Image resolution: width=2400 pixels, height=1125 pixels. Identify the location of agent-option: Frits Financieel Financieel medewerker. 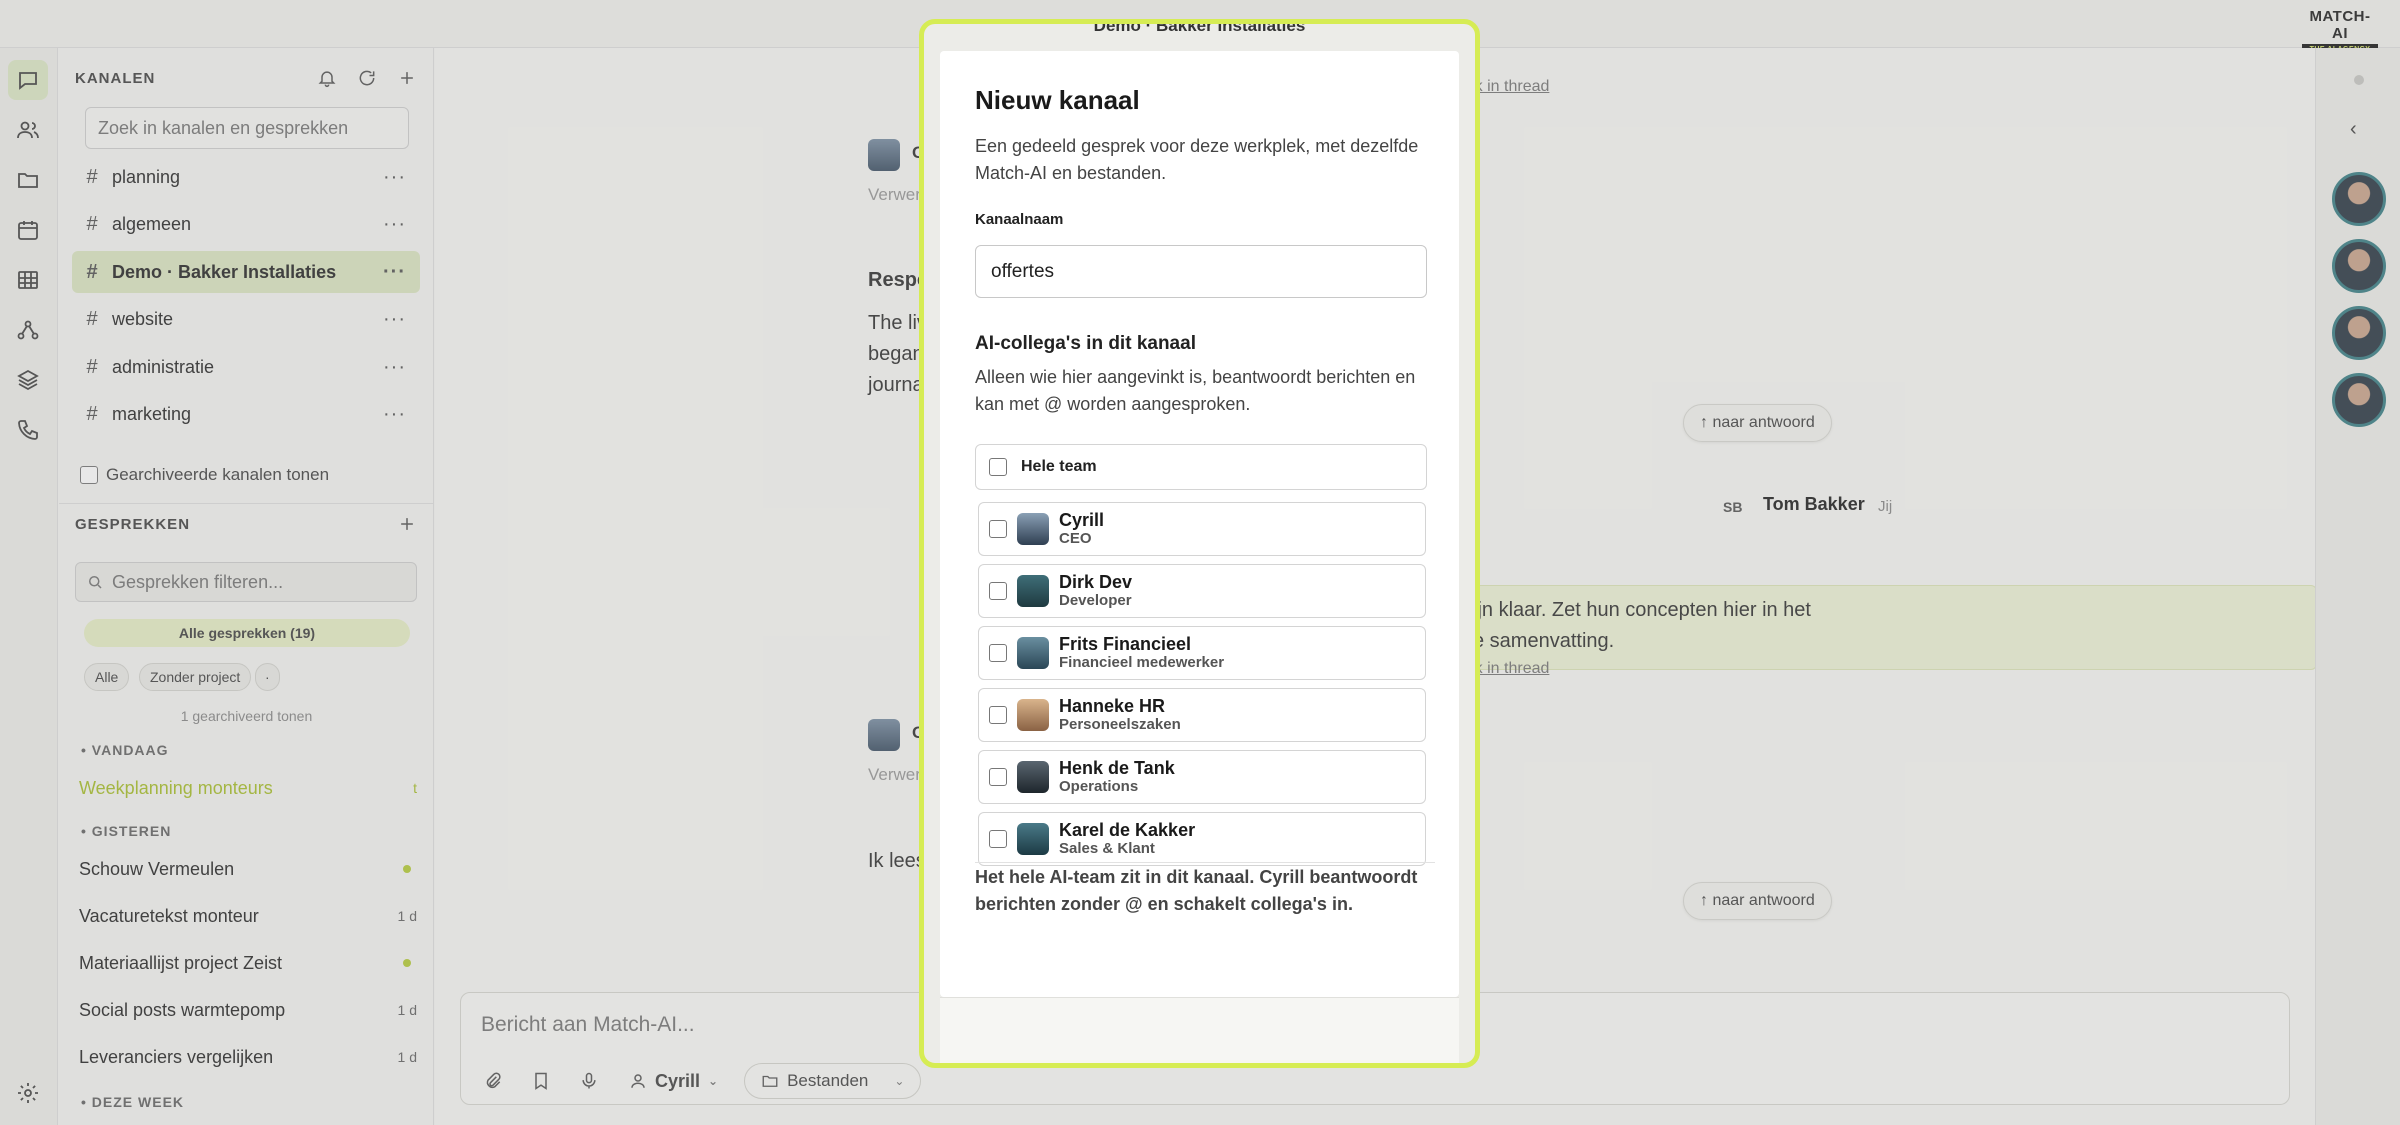
(1202, 653).